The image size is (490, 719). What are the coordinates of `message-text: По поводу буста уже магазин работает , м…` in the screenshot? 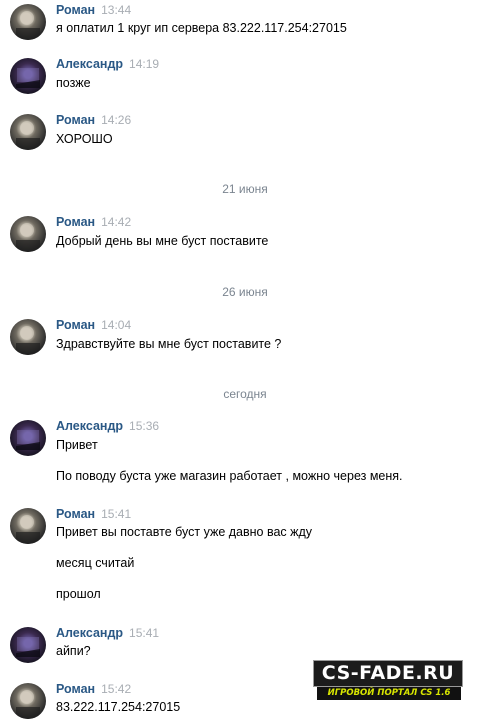 It's located at (229, 476).